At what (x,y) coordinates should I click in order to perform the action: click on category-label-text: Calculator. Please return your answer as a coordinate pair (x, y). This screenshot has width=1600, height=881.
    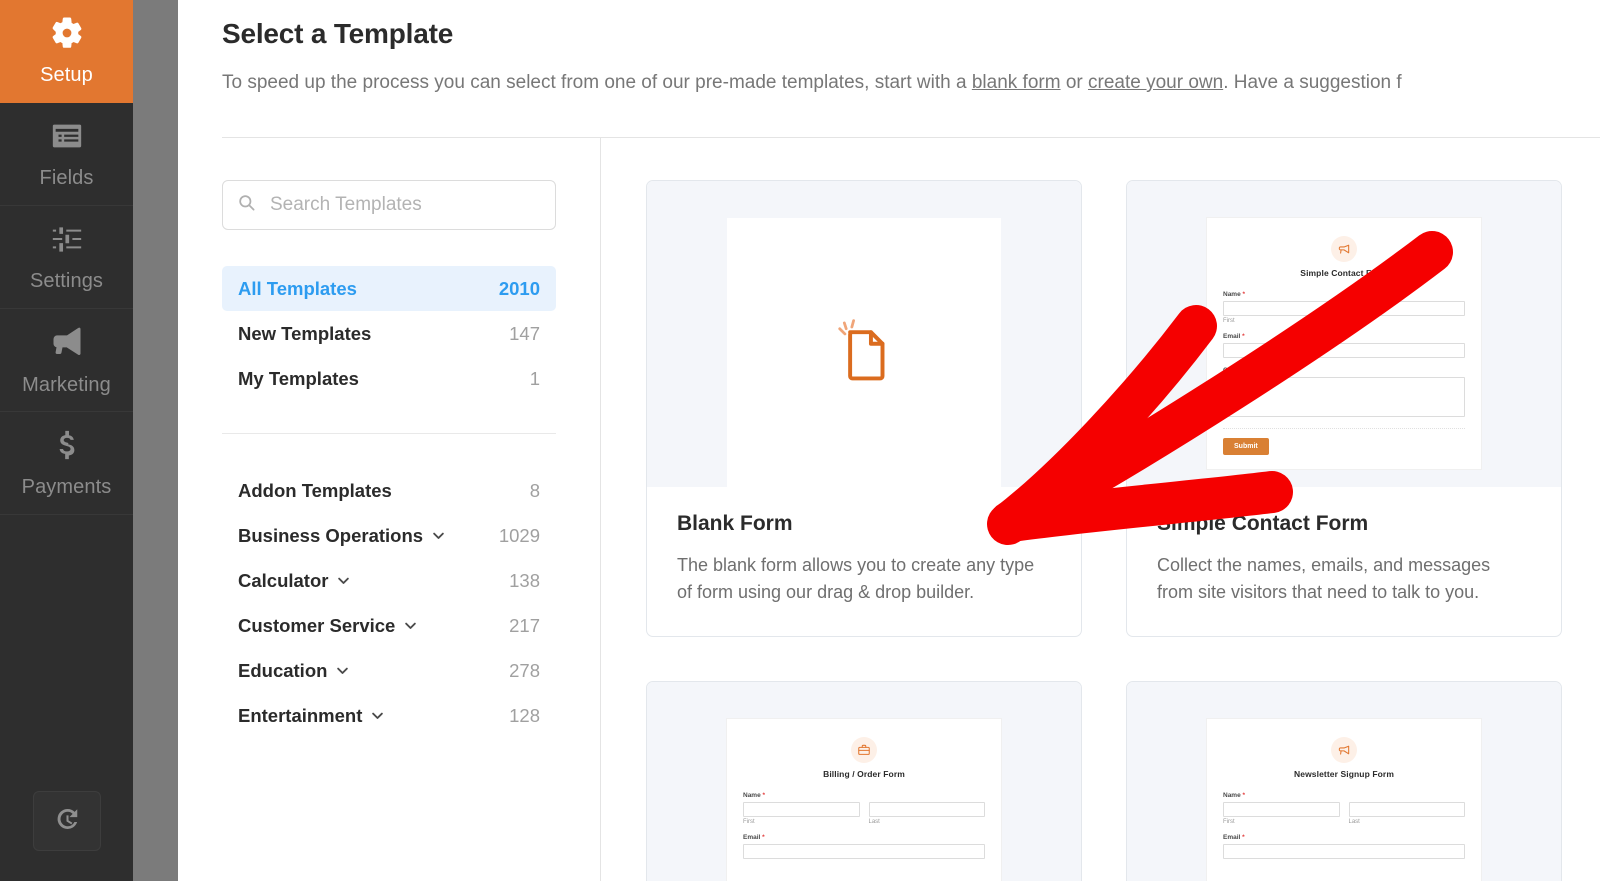
    Looking at the image, I should click on (283, 580).